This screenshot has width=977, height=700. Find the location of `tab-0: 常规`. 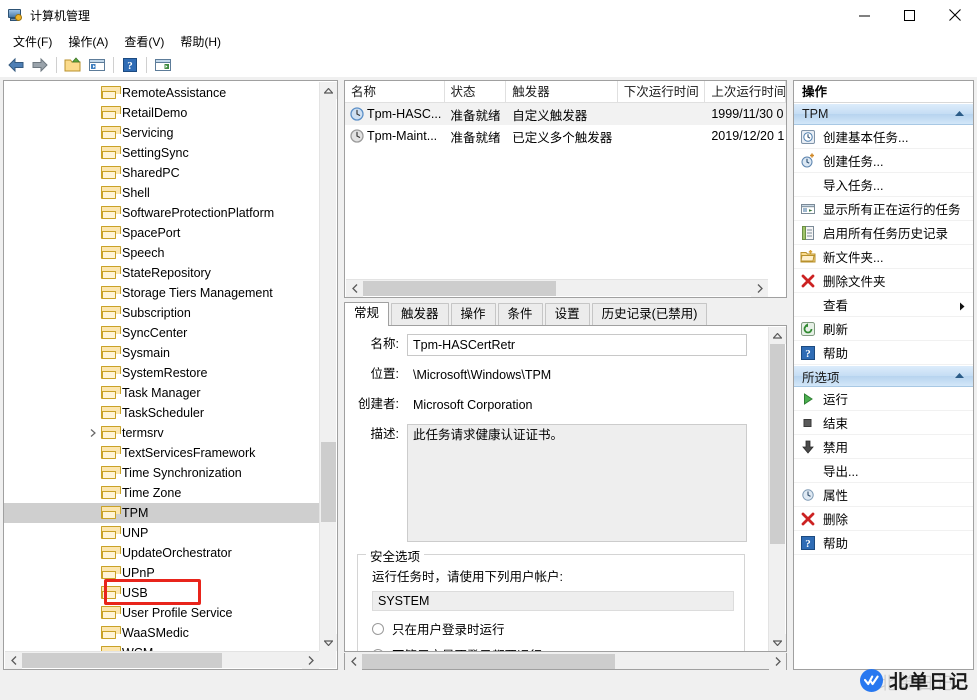

tab-0: 常规 is located at coordinates (367, 314).